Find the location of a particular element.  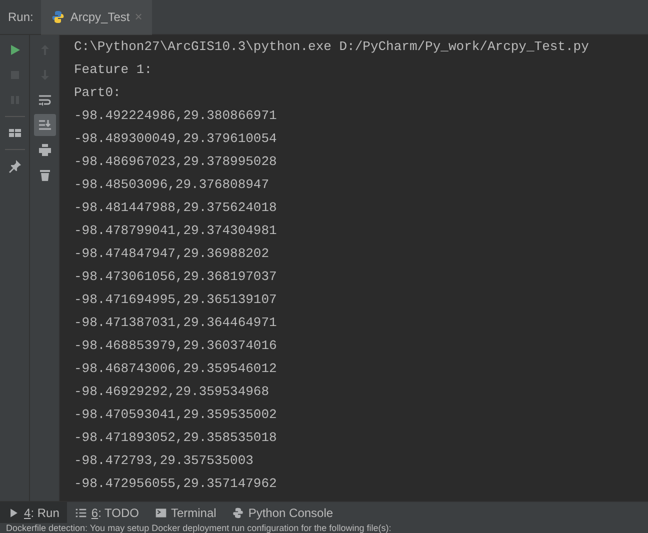

console-line: -98.472956055,29.357147962 is located at coordinates (176, 484).